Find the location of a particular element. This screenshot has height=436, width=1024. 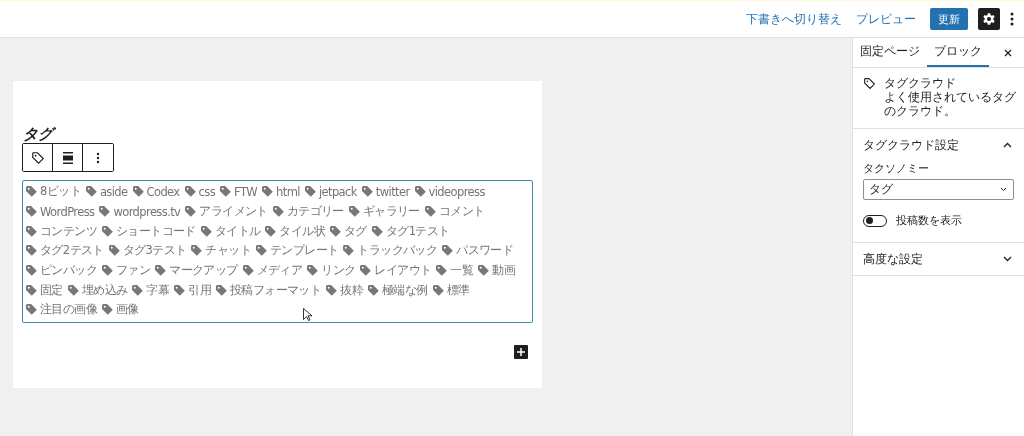

tag-link: アライメント is located at coordinates (233, 212).